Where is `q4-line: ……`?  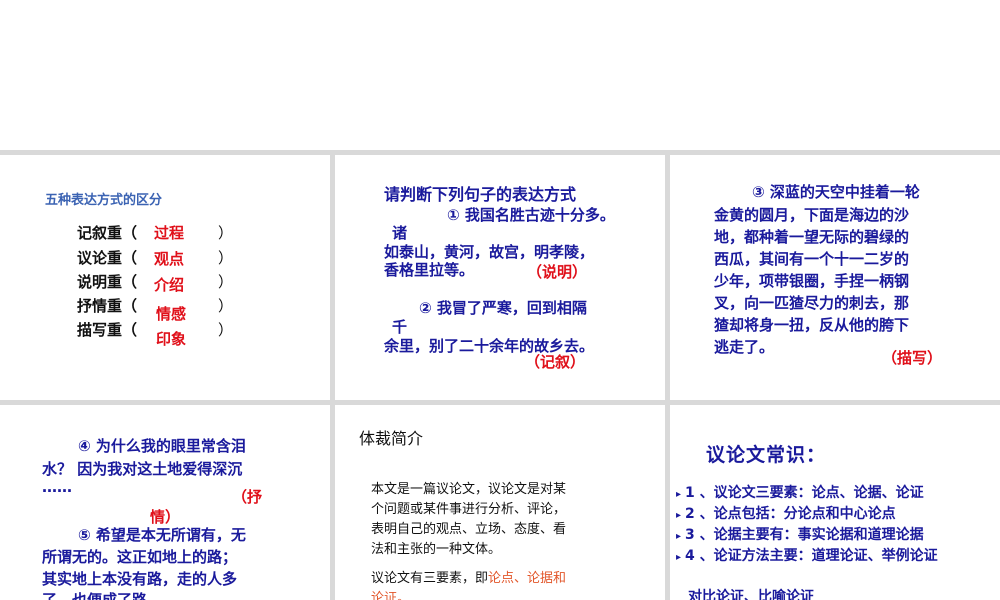
q4-line: …… is located at coordinates (57, 487).